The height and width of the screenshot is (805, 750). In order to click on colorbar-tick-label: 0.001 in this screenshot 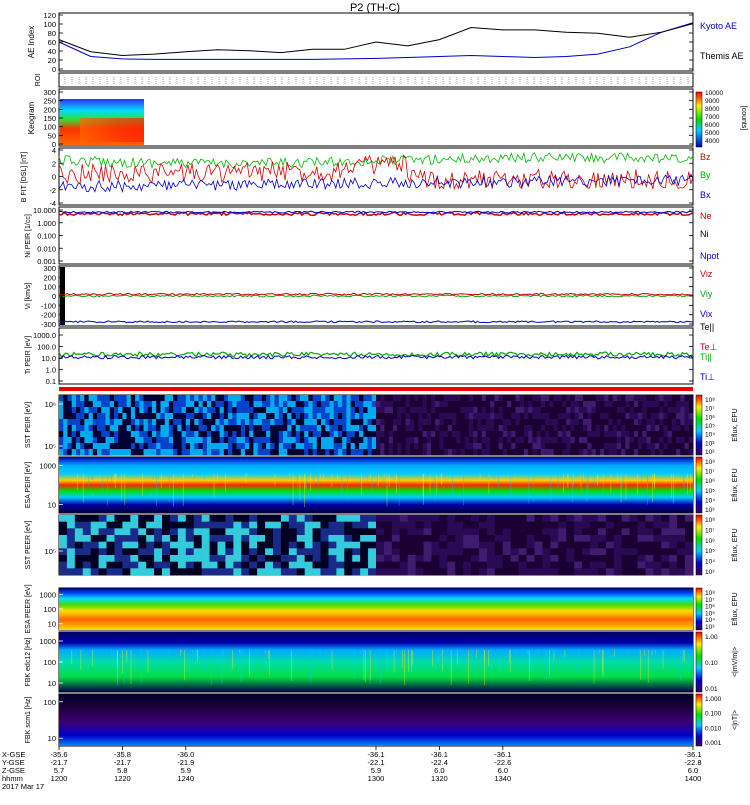, I will do `click(713, 743)`.